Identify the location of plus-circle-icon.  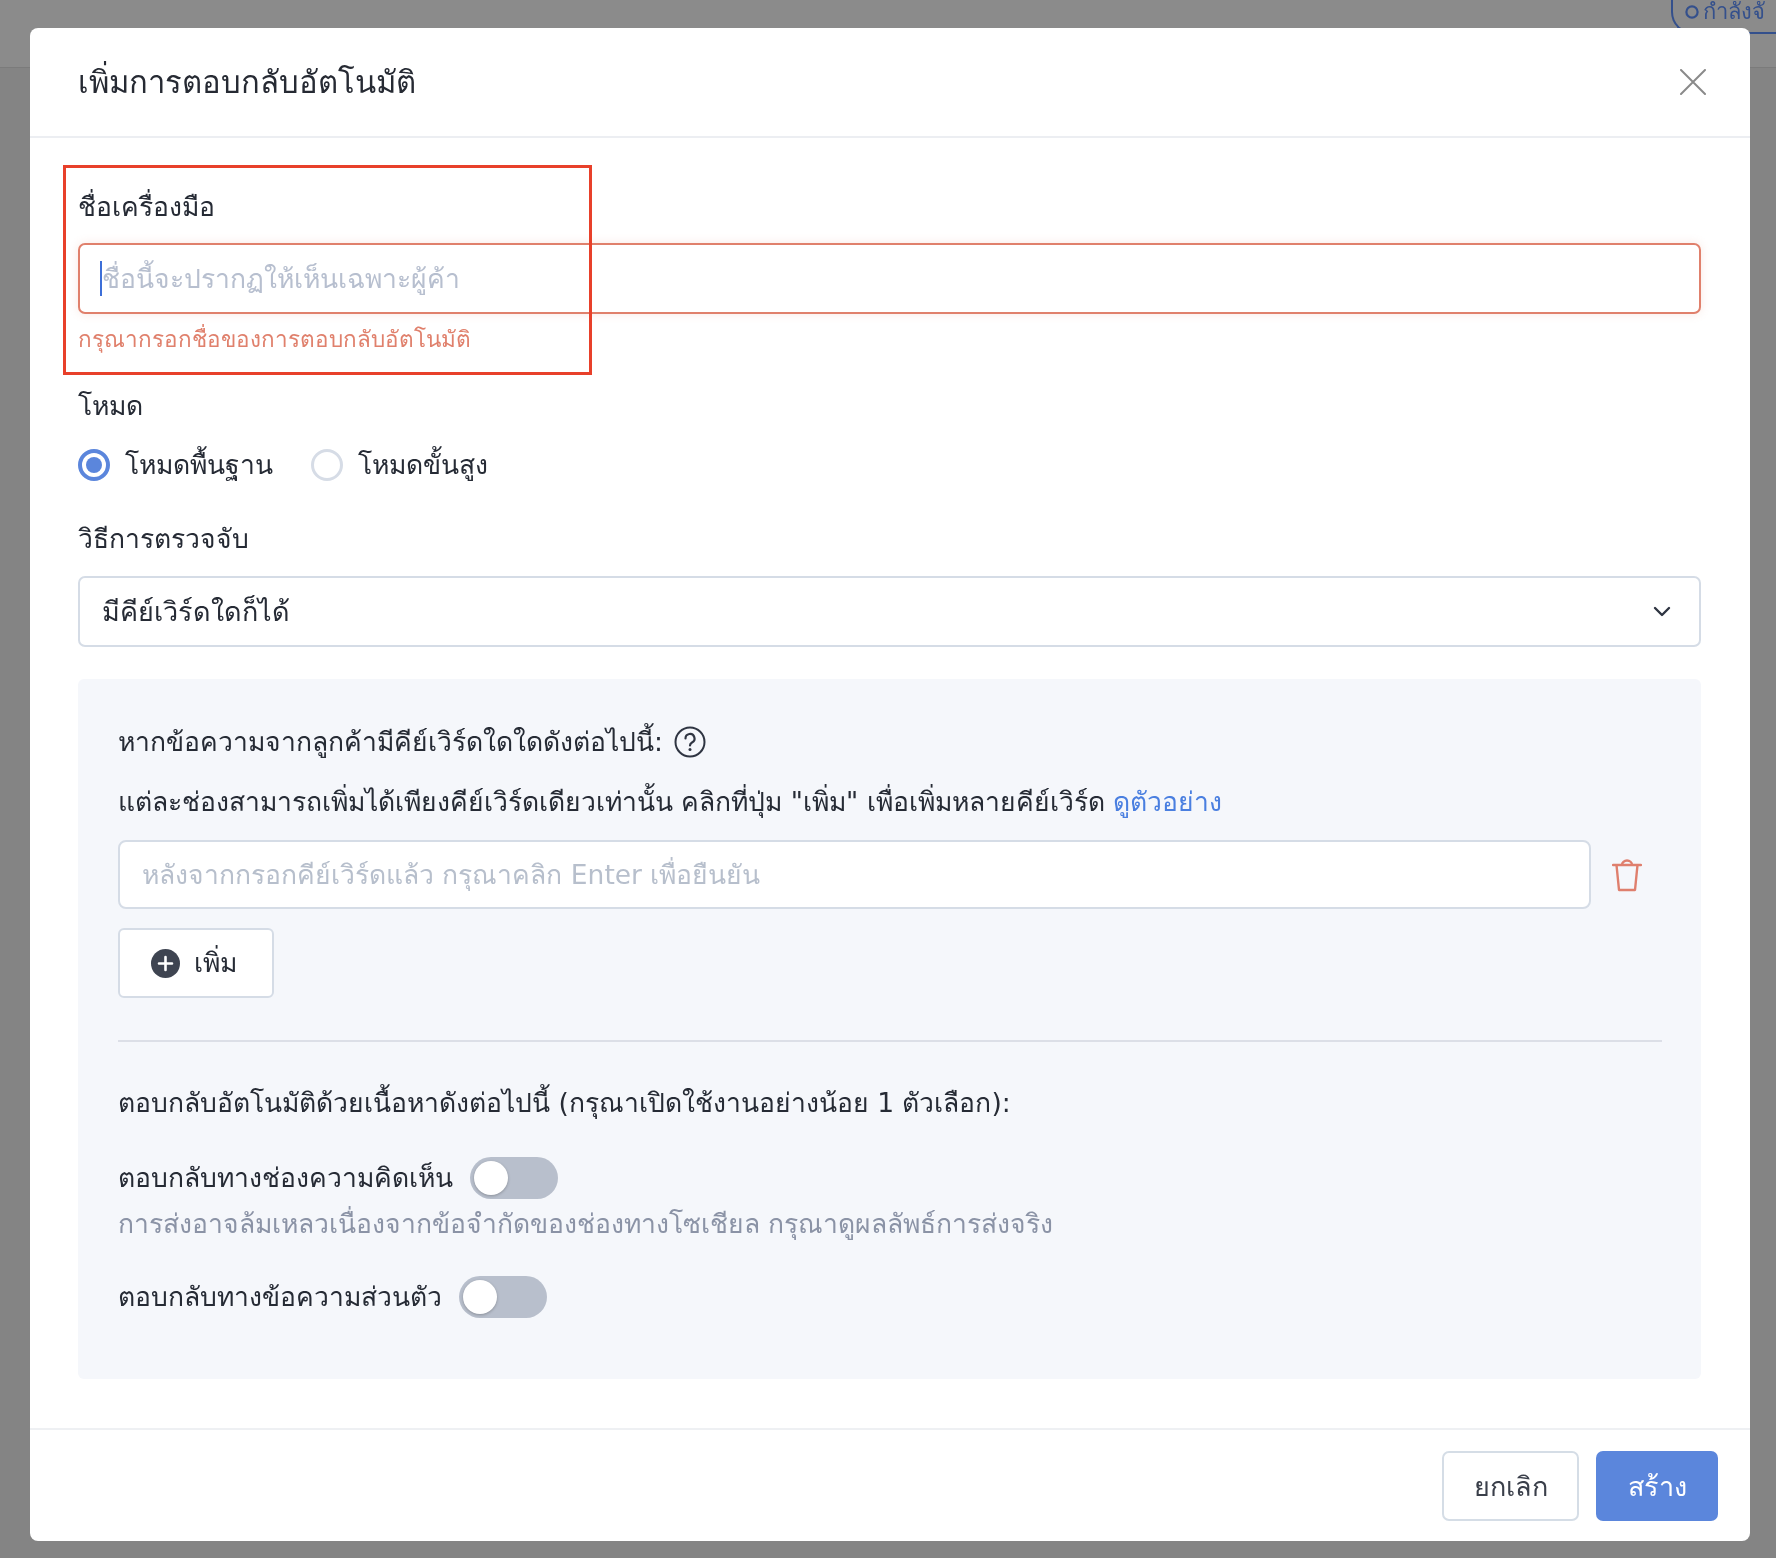
(165, 963).